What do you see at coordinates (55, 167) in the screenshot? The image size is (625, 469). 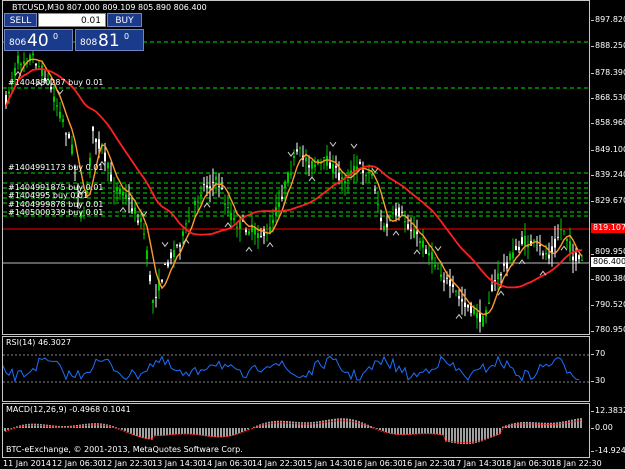 I see `order-label: #1404991173 buy 0.01` at bounding box center [55, 167].